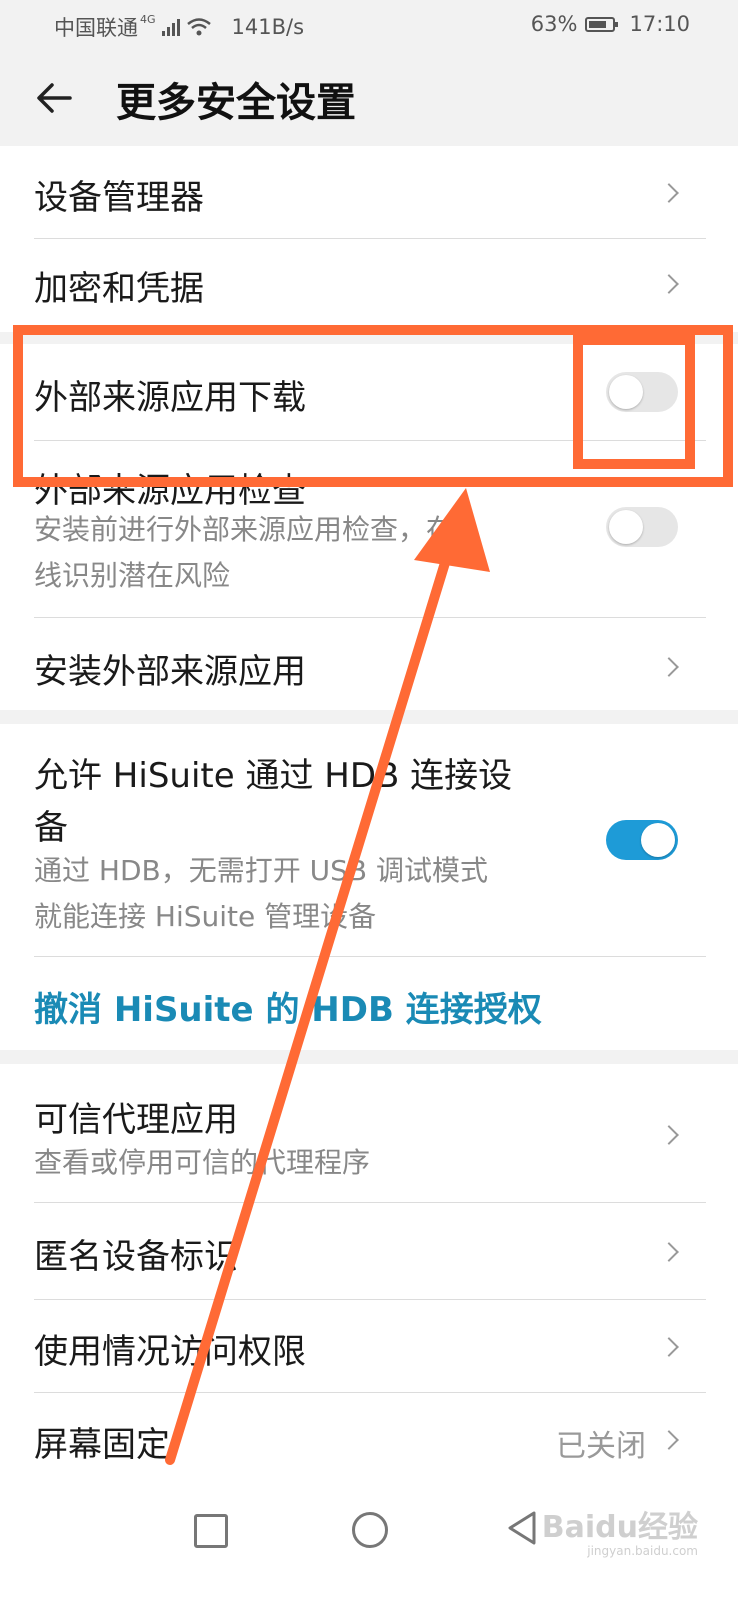  Describe the element at coordinates (370, 1530) in the screenshot. I see `home-icon` at that location.